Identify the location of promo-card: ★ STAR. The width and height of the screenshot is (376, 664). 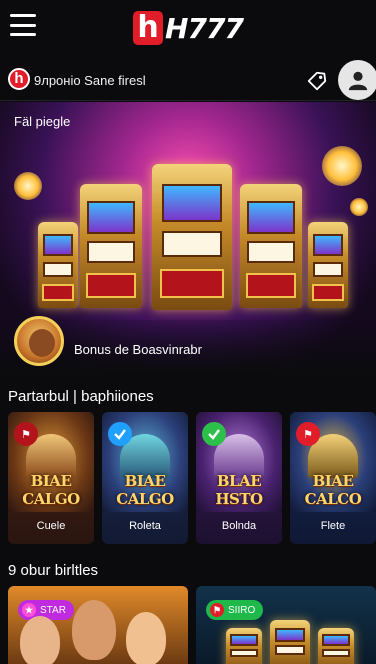
(98, 625).